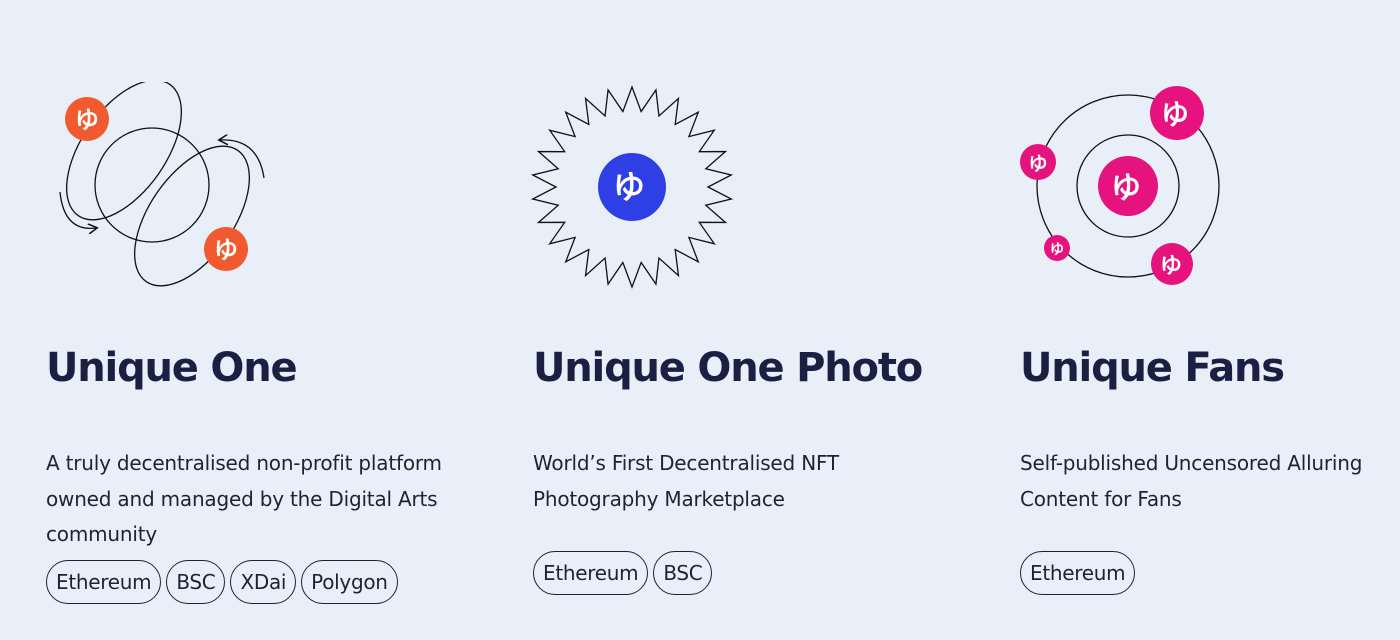  I want to click on network-chips: Ethereum, so click(1078, 573).